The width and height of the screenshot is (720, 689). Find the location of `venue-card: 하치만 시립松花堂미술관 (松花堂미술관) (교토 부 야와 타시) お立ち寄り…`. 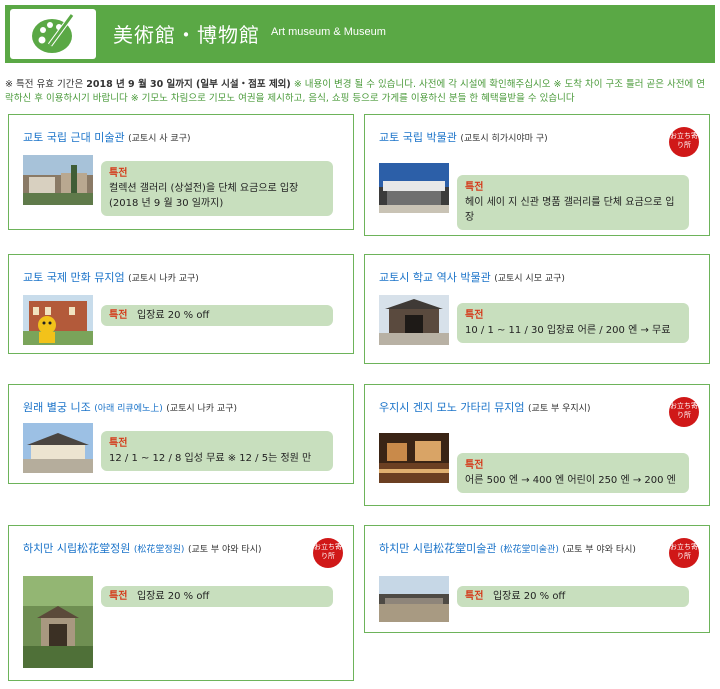

venue-card: 하치만 시립松花堂미술관 (松花堂미술관) (교토 부 야와 타시) お立ち寄り… is located at coordinates (537, 579).